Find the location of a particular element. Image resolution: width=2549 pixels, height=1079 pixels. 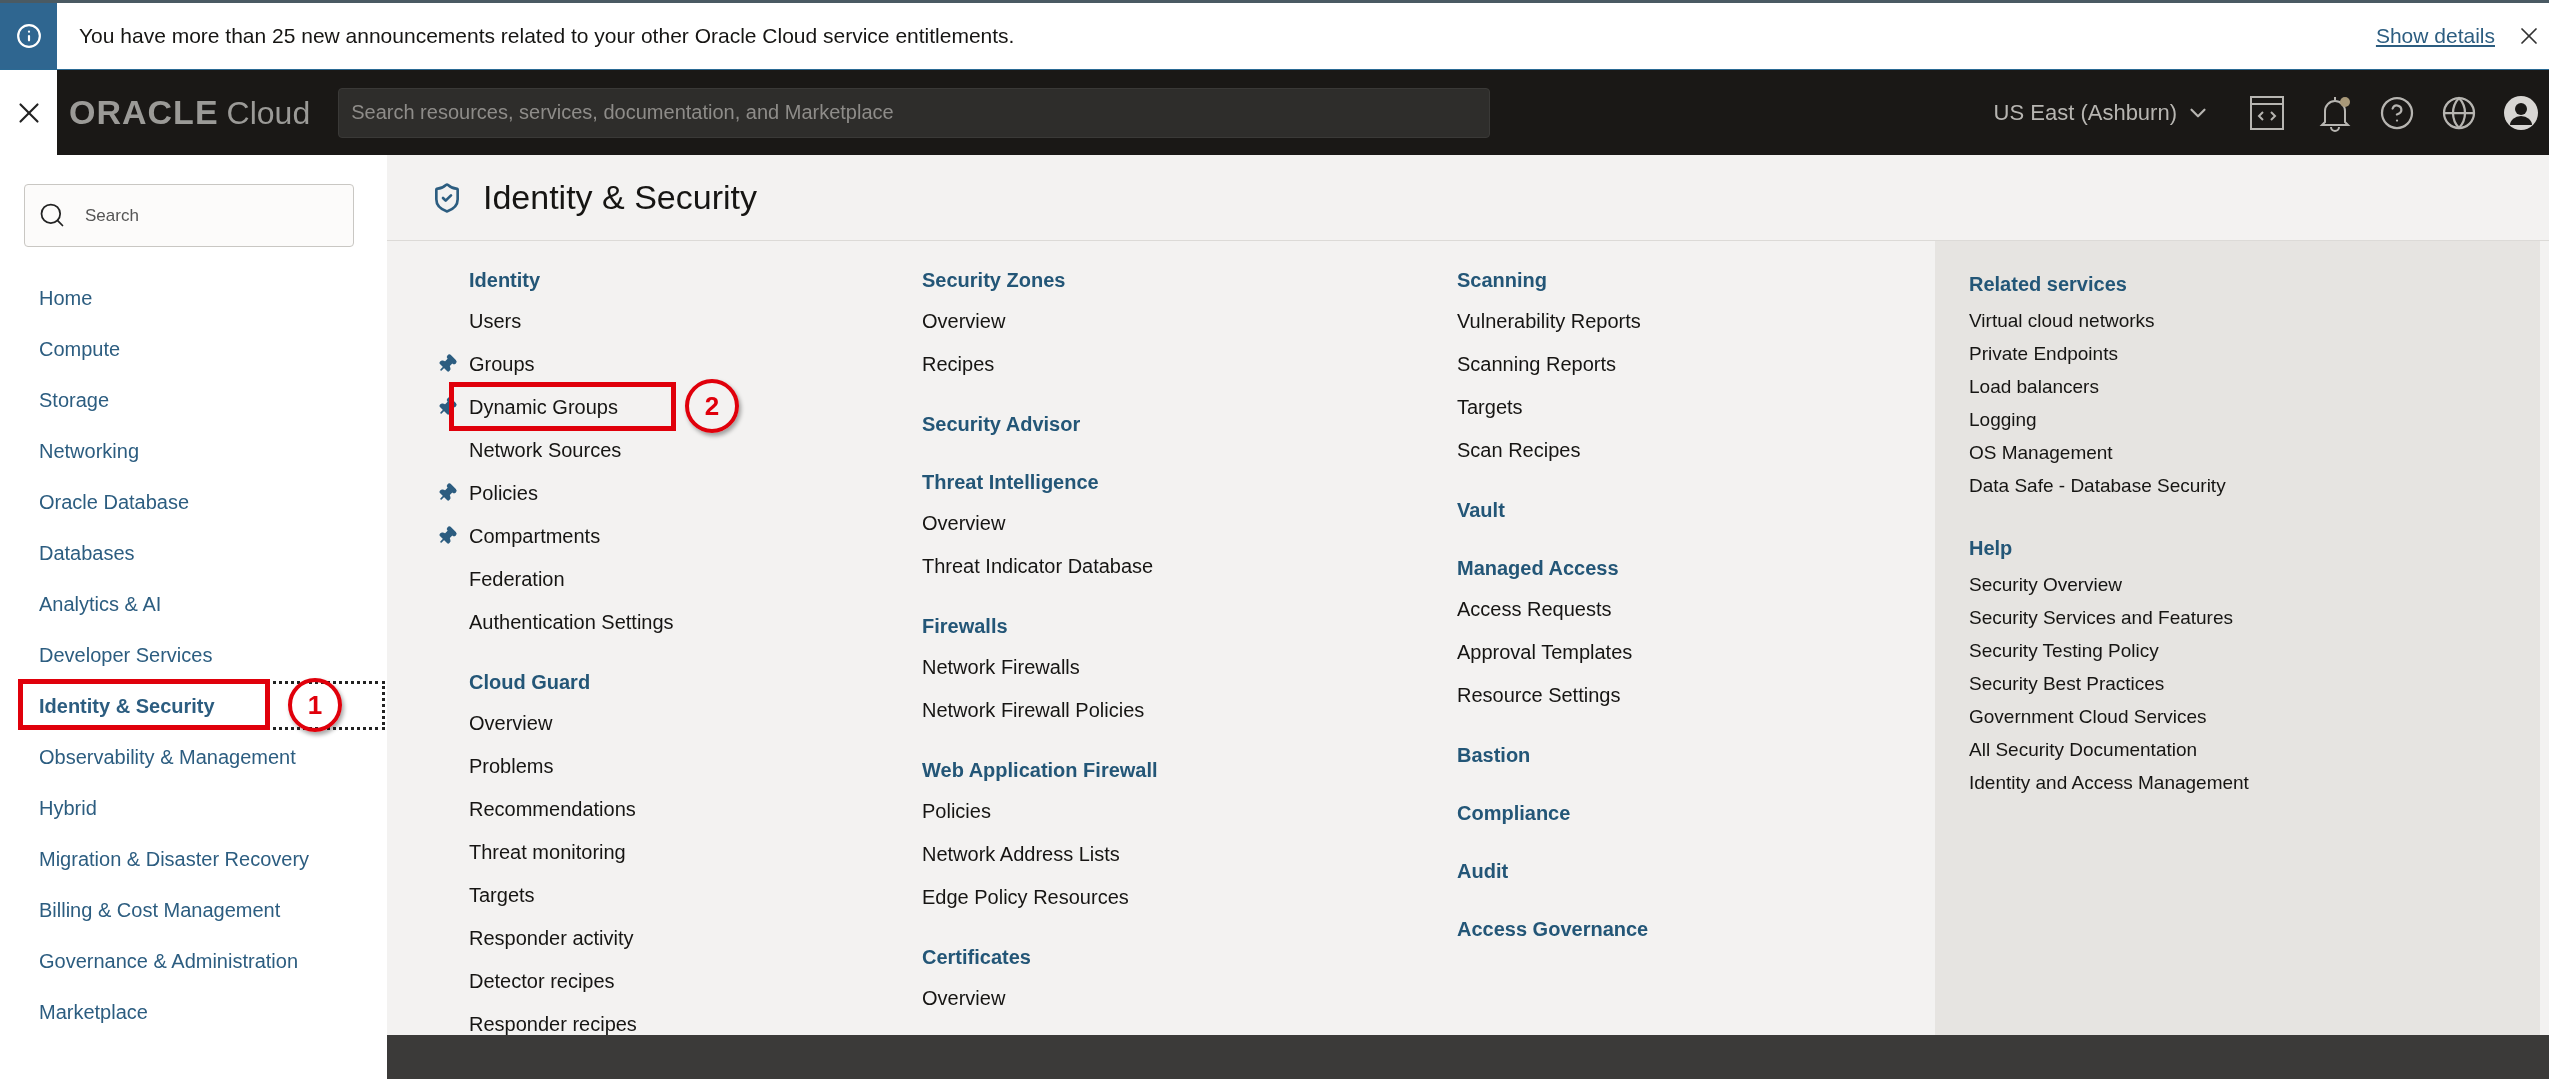

announcement-text: You have more than 25 new announcements related to your other Oracle Cloud service entitlements. is located at coordinates (547, 36).